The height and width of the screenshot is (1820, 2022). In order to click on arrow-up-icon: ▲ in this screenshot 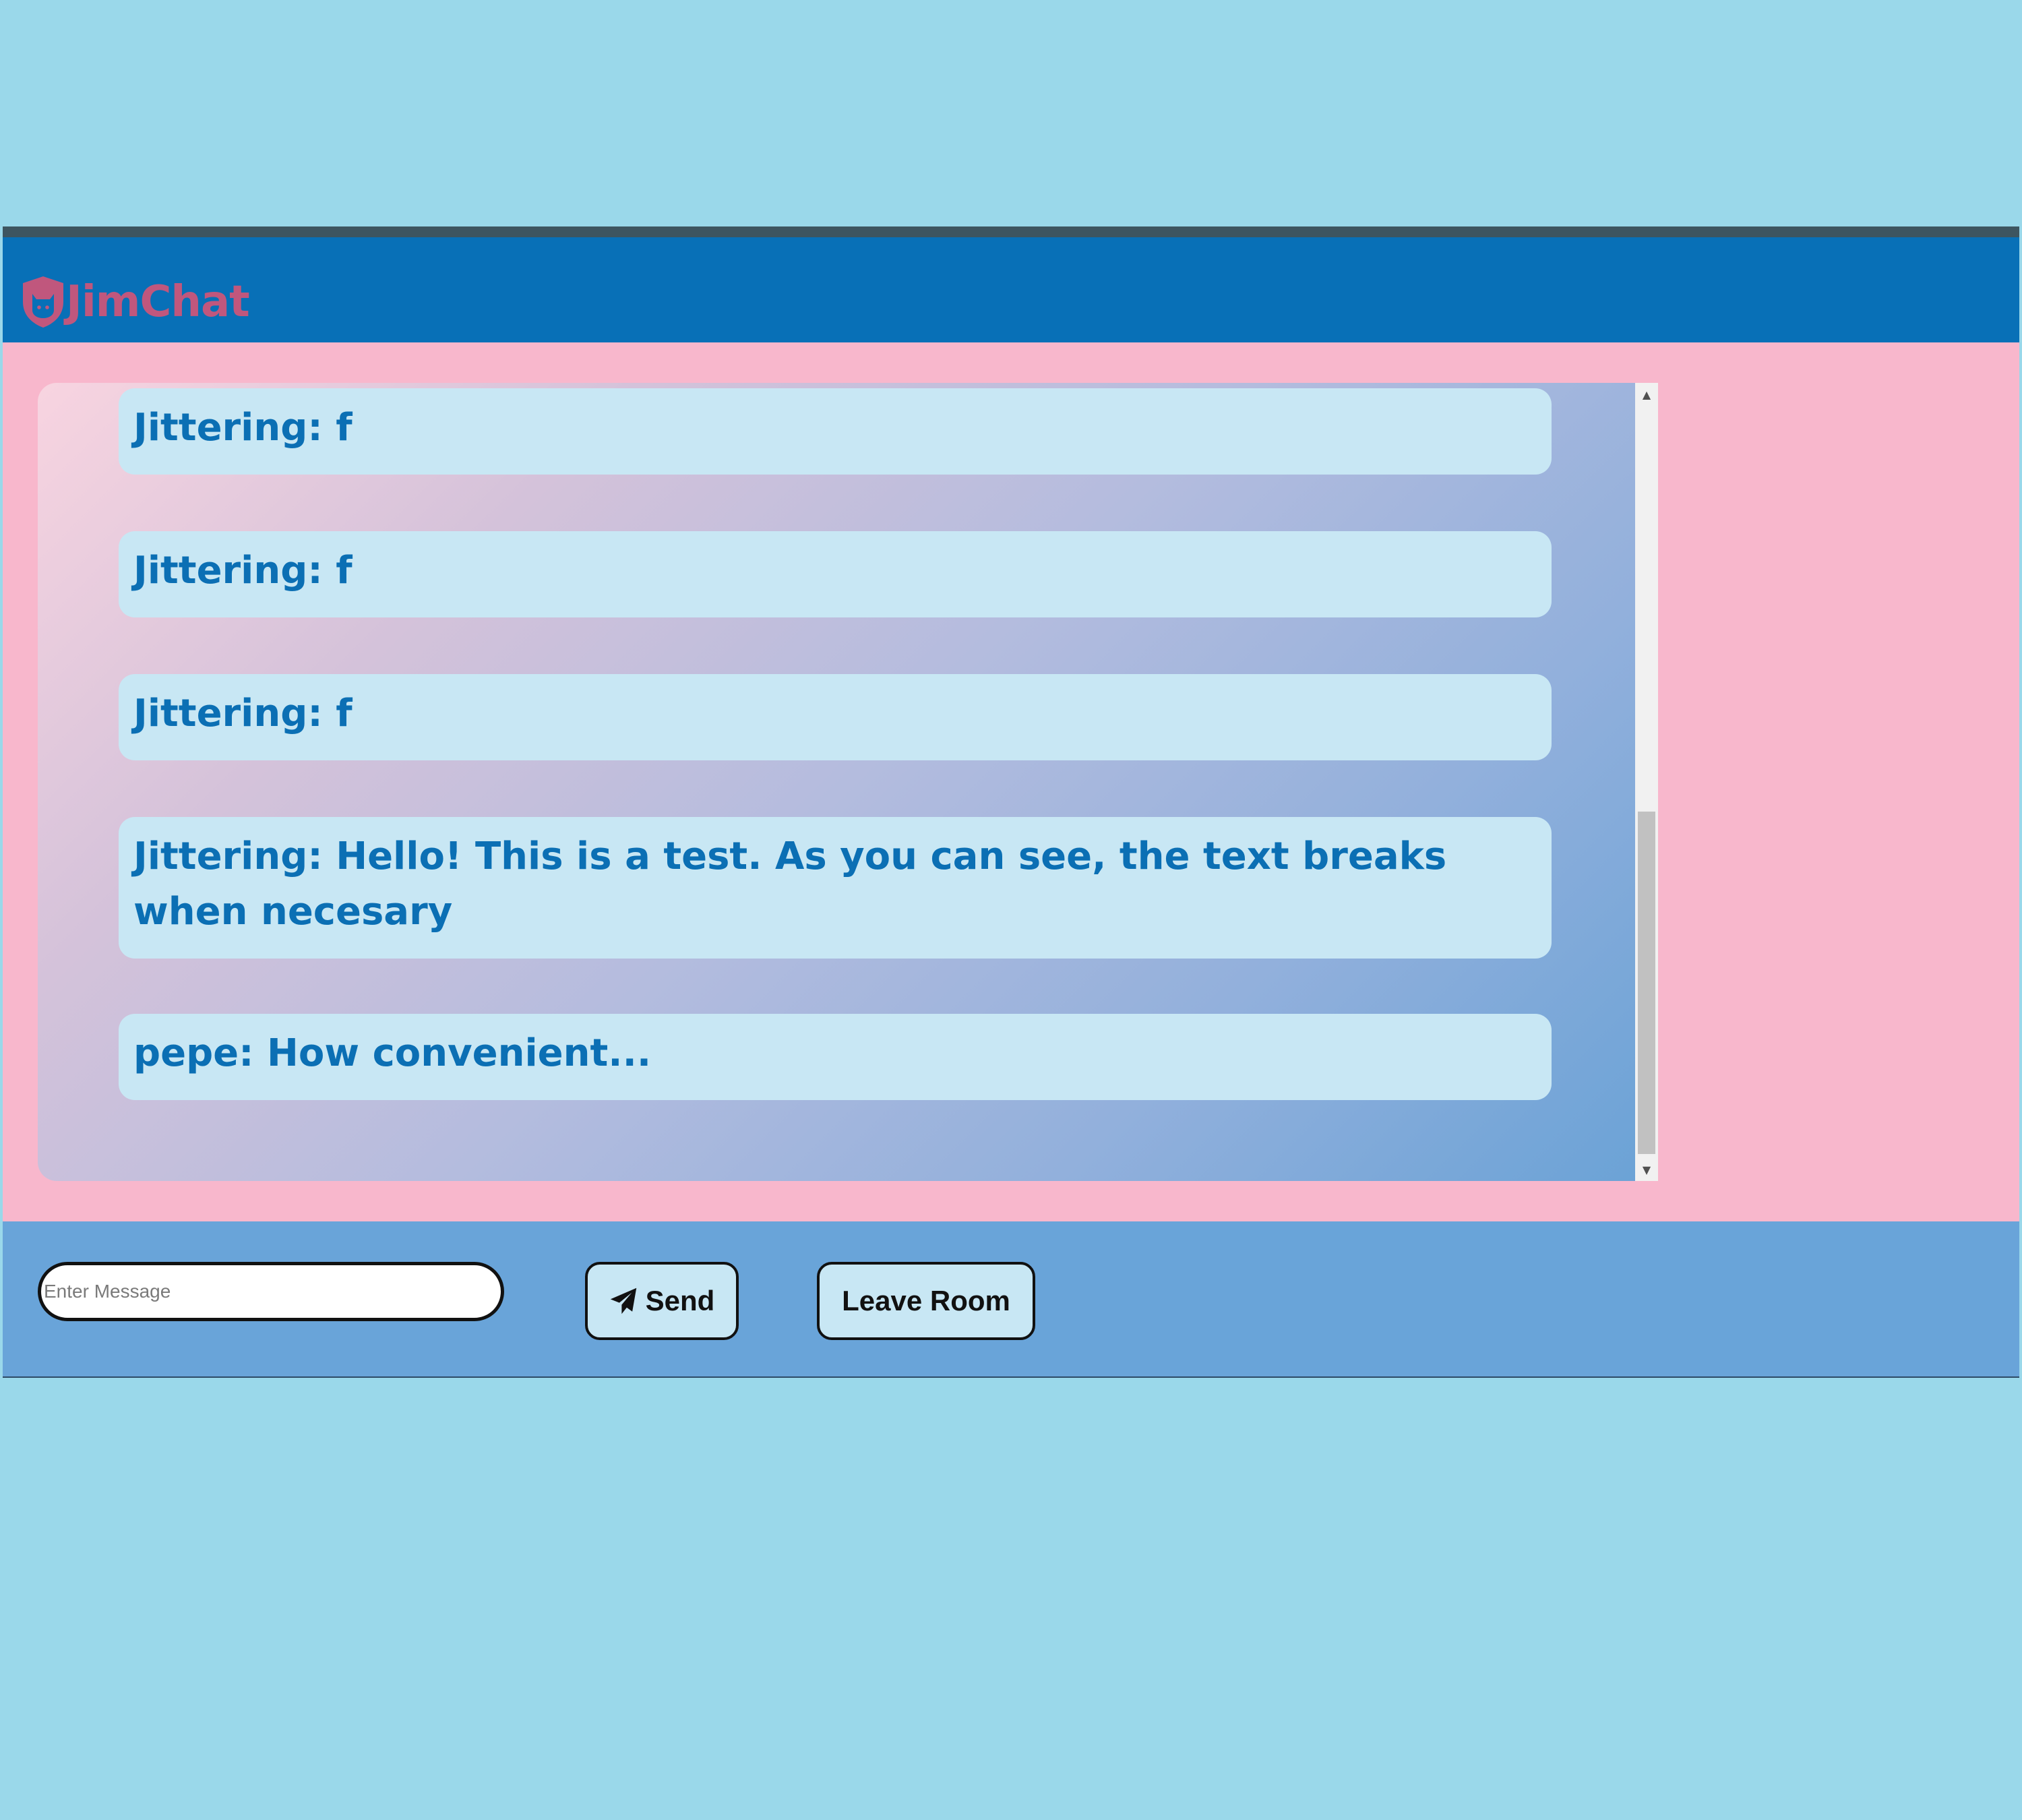, I will do `click(1646, 394)`.